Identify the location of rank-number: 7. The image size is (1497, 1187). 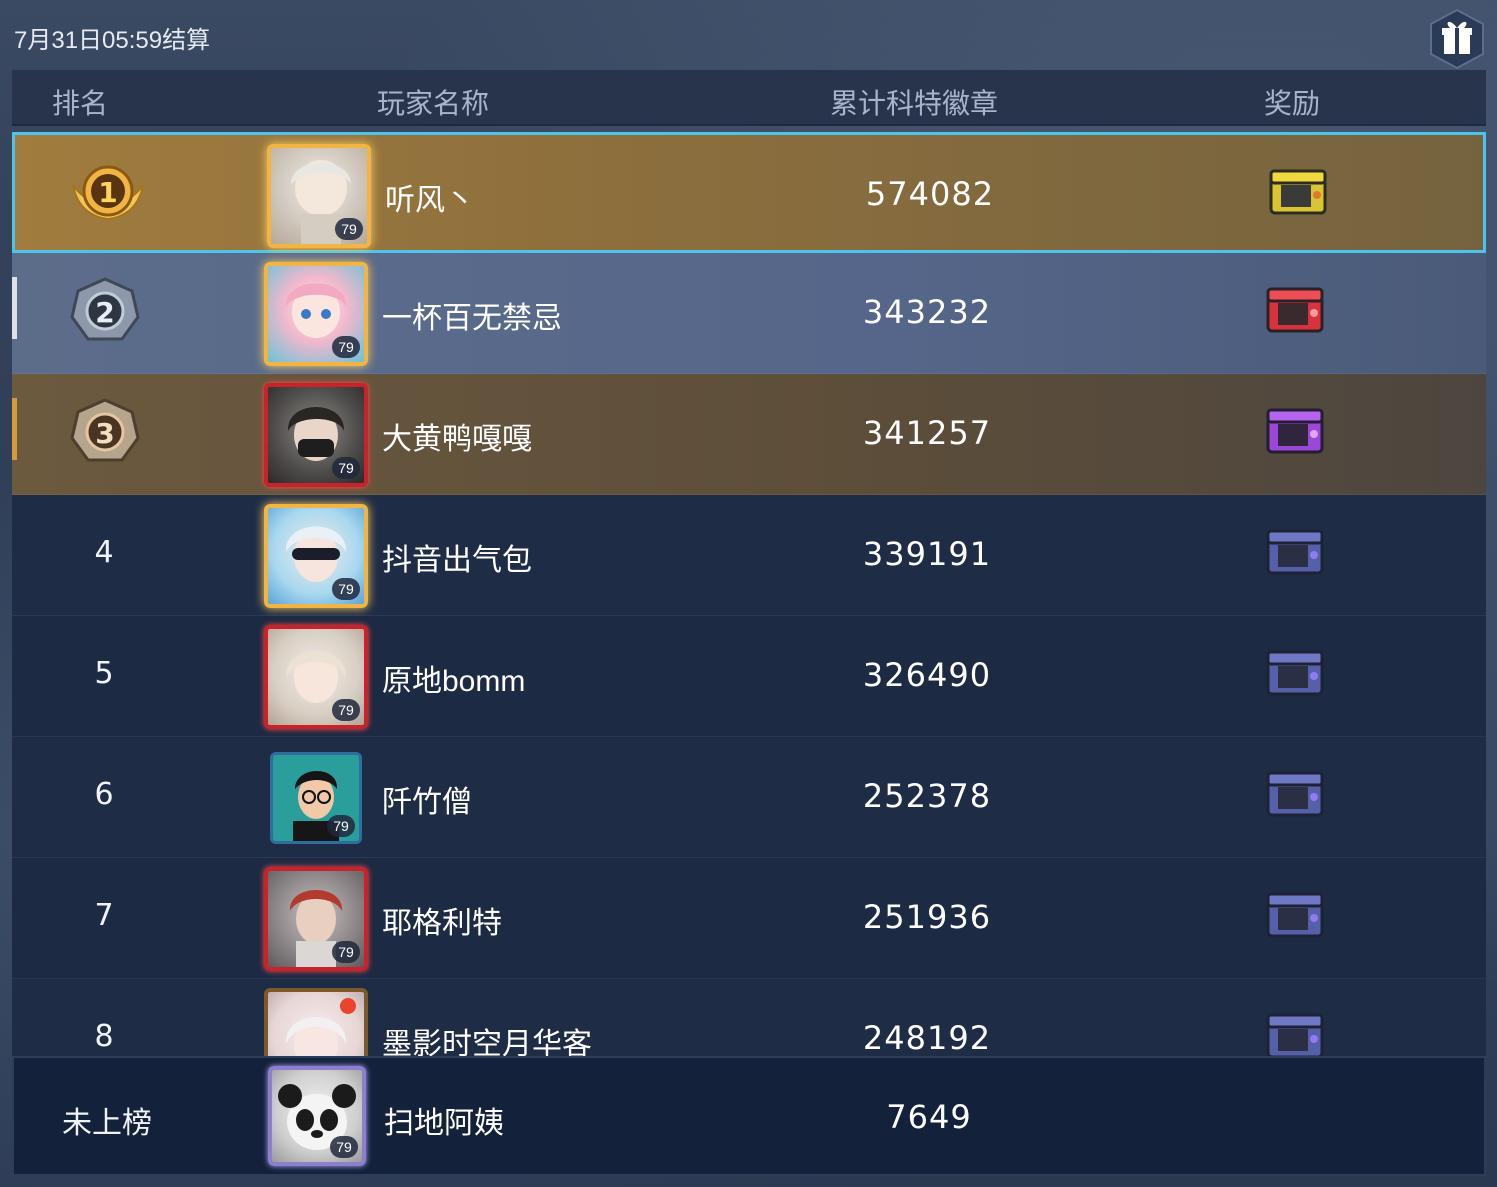
(104, 915).